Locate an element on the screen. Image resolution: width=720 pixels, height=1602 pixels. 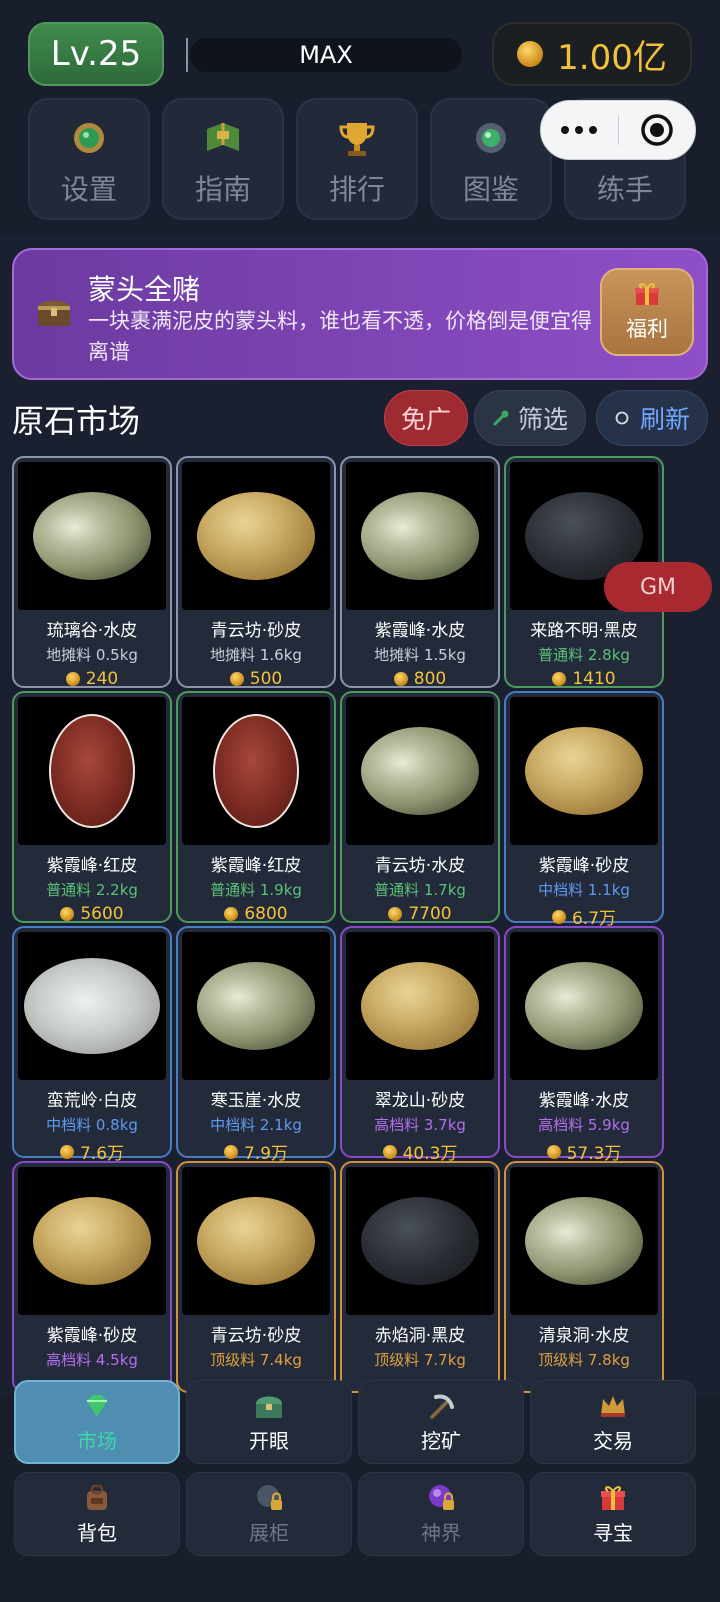
stone-card: 紫霞峰·水皮 地摊料 1.5kg 800 is located at coordinates (420, 572).